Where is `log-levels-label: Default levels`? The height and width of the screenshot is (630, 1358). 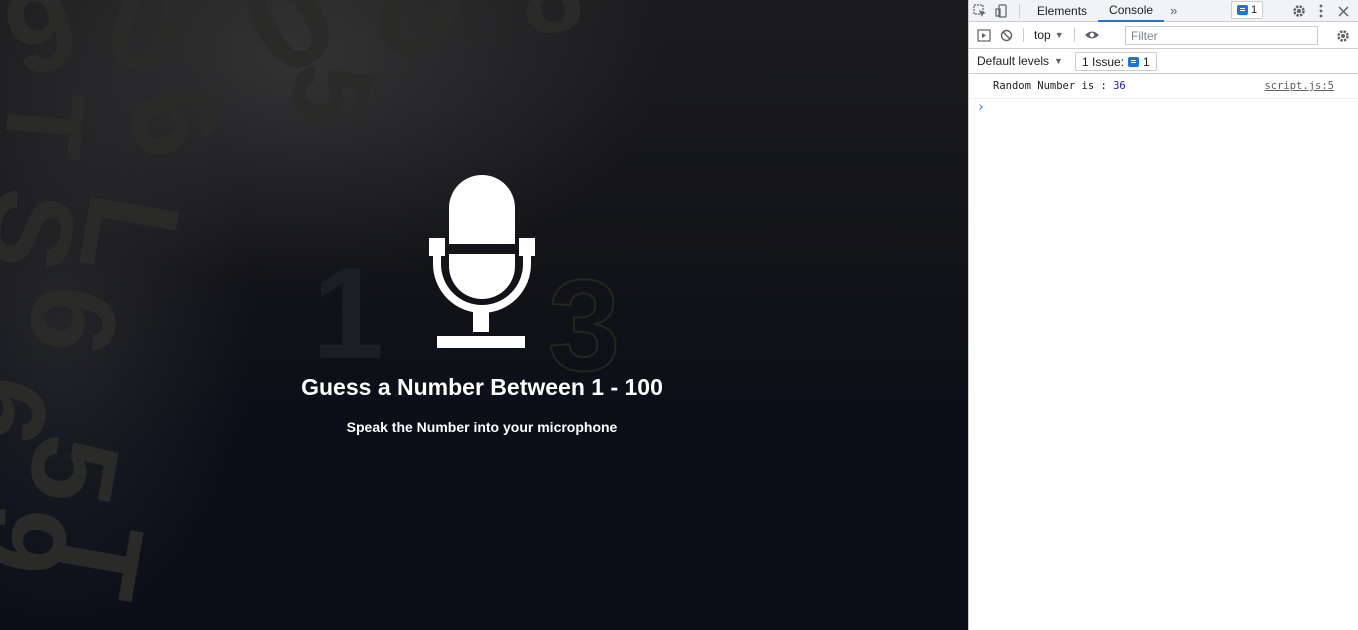 log-levels-label: Default levels is located at coordinates (1013, 61).